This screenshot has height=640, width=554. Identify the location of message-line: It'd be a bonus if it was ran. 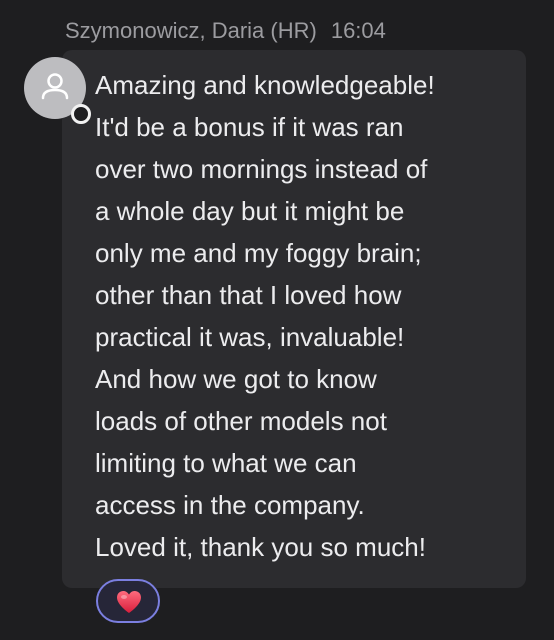
(249, 127).